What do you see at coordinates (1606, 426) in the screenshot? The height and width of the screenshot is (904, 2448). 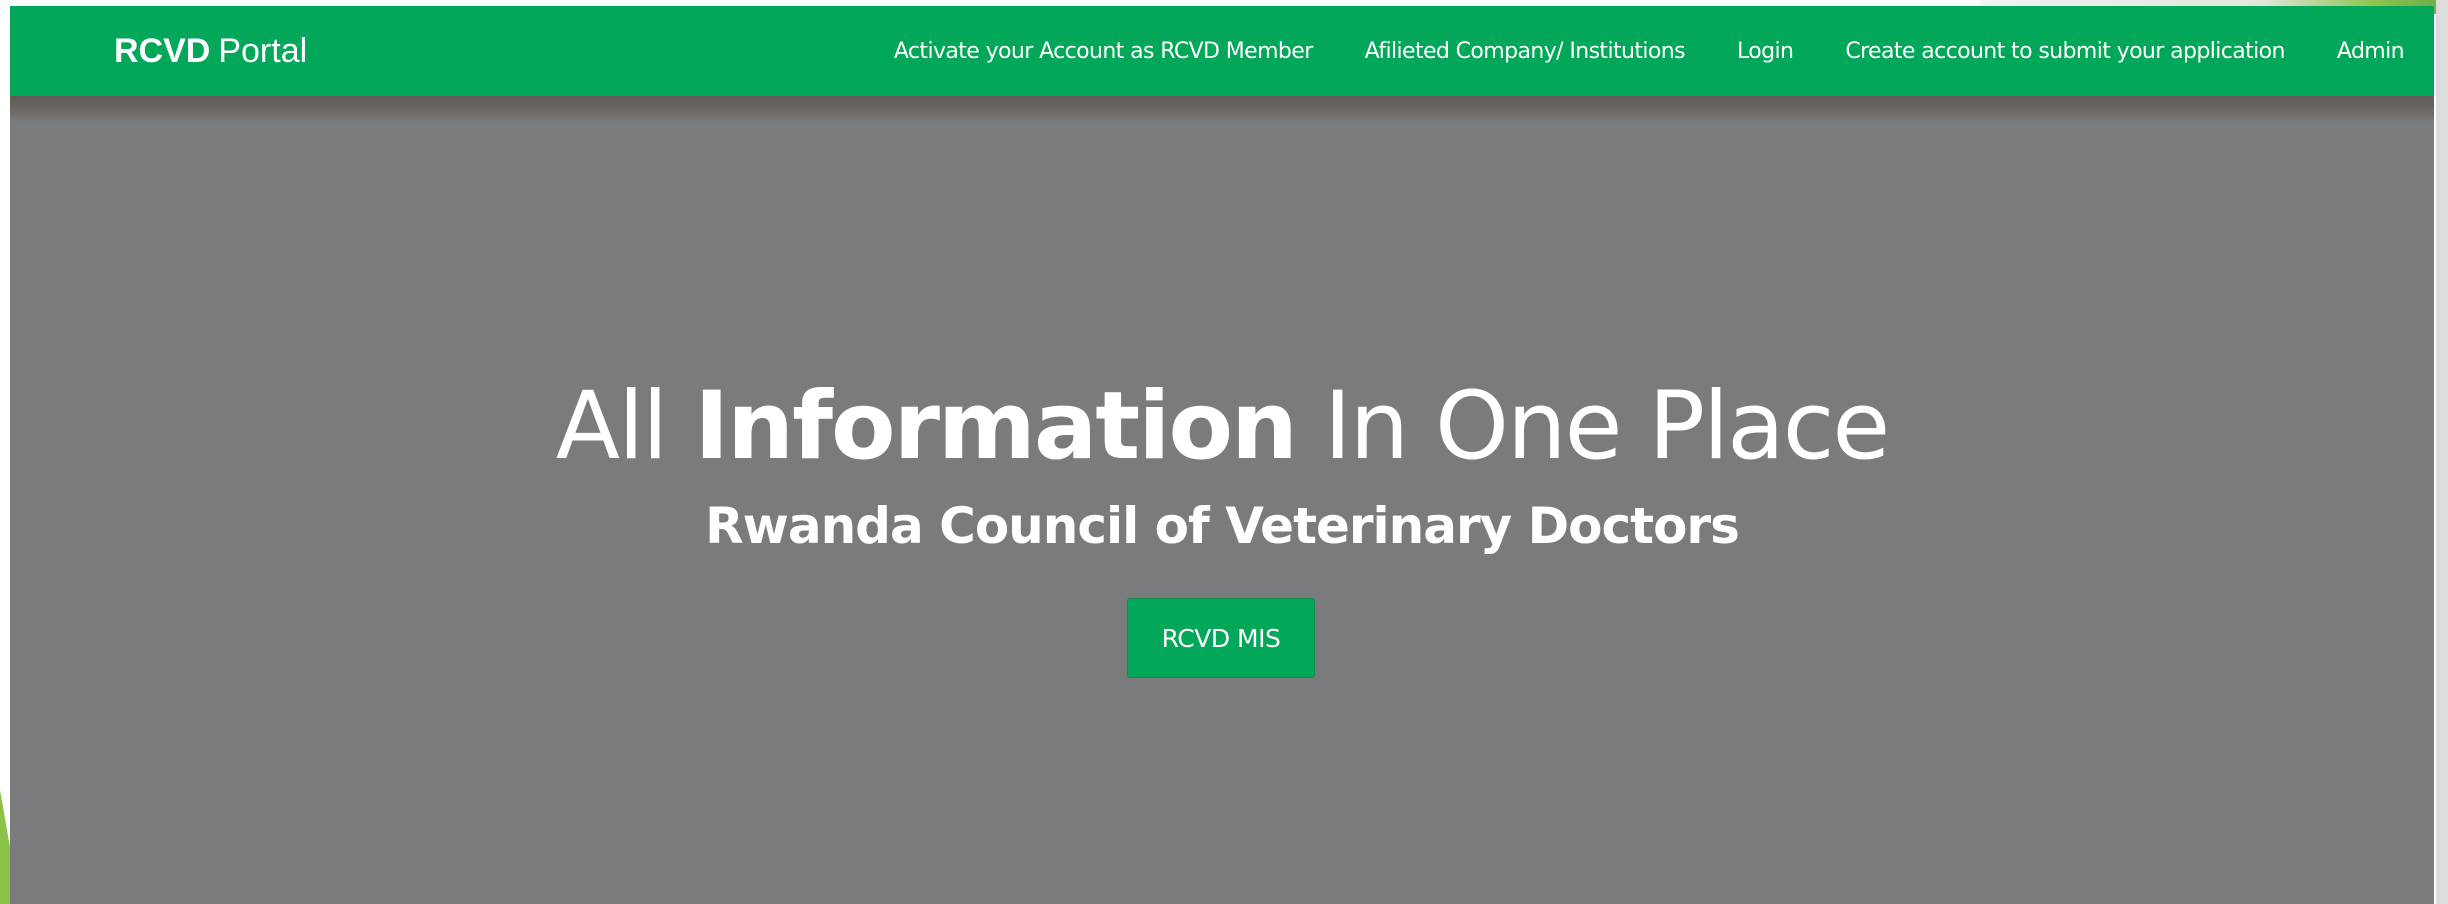 I see `hero-title-suffix: In One Place` at bounding box center [1606, 426].